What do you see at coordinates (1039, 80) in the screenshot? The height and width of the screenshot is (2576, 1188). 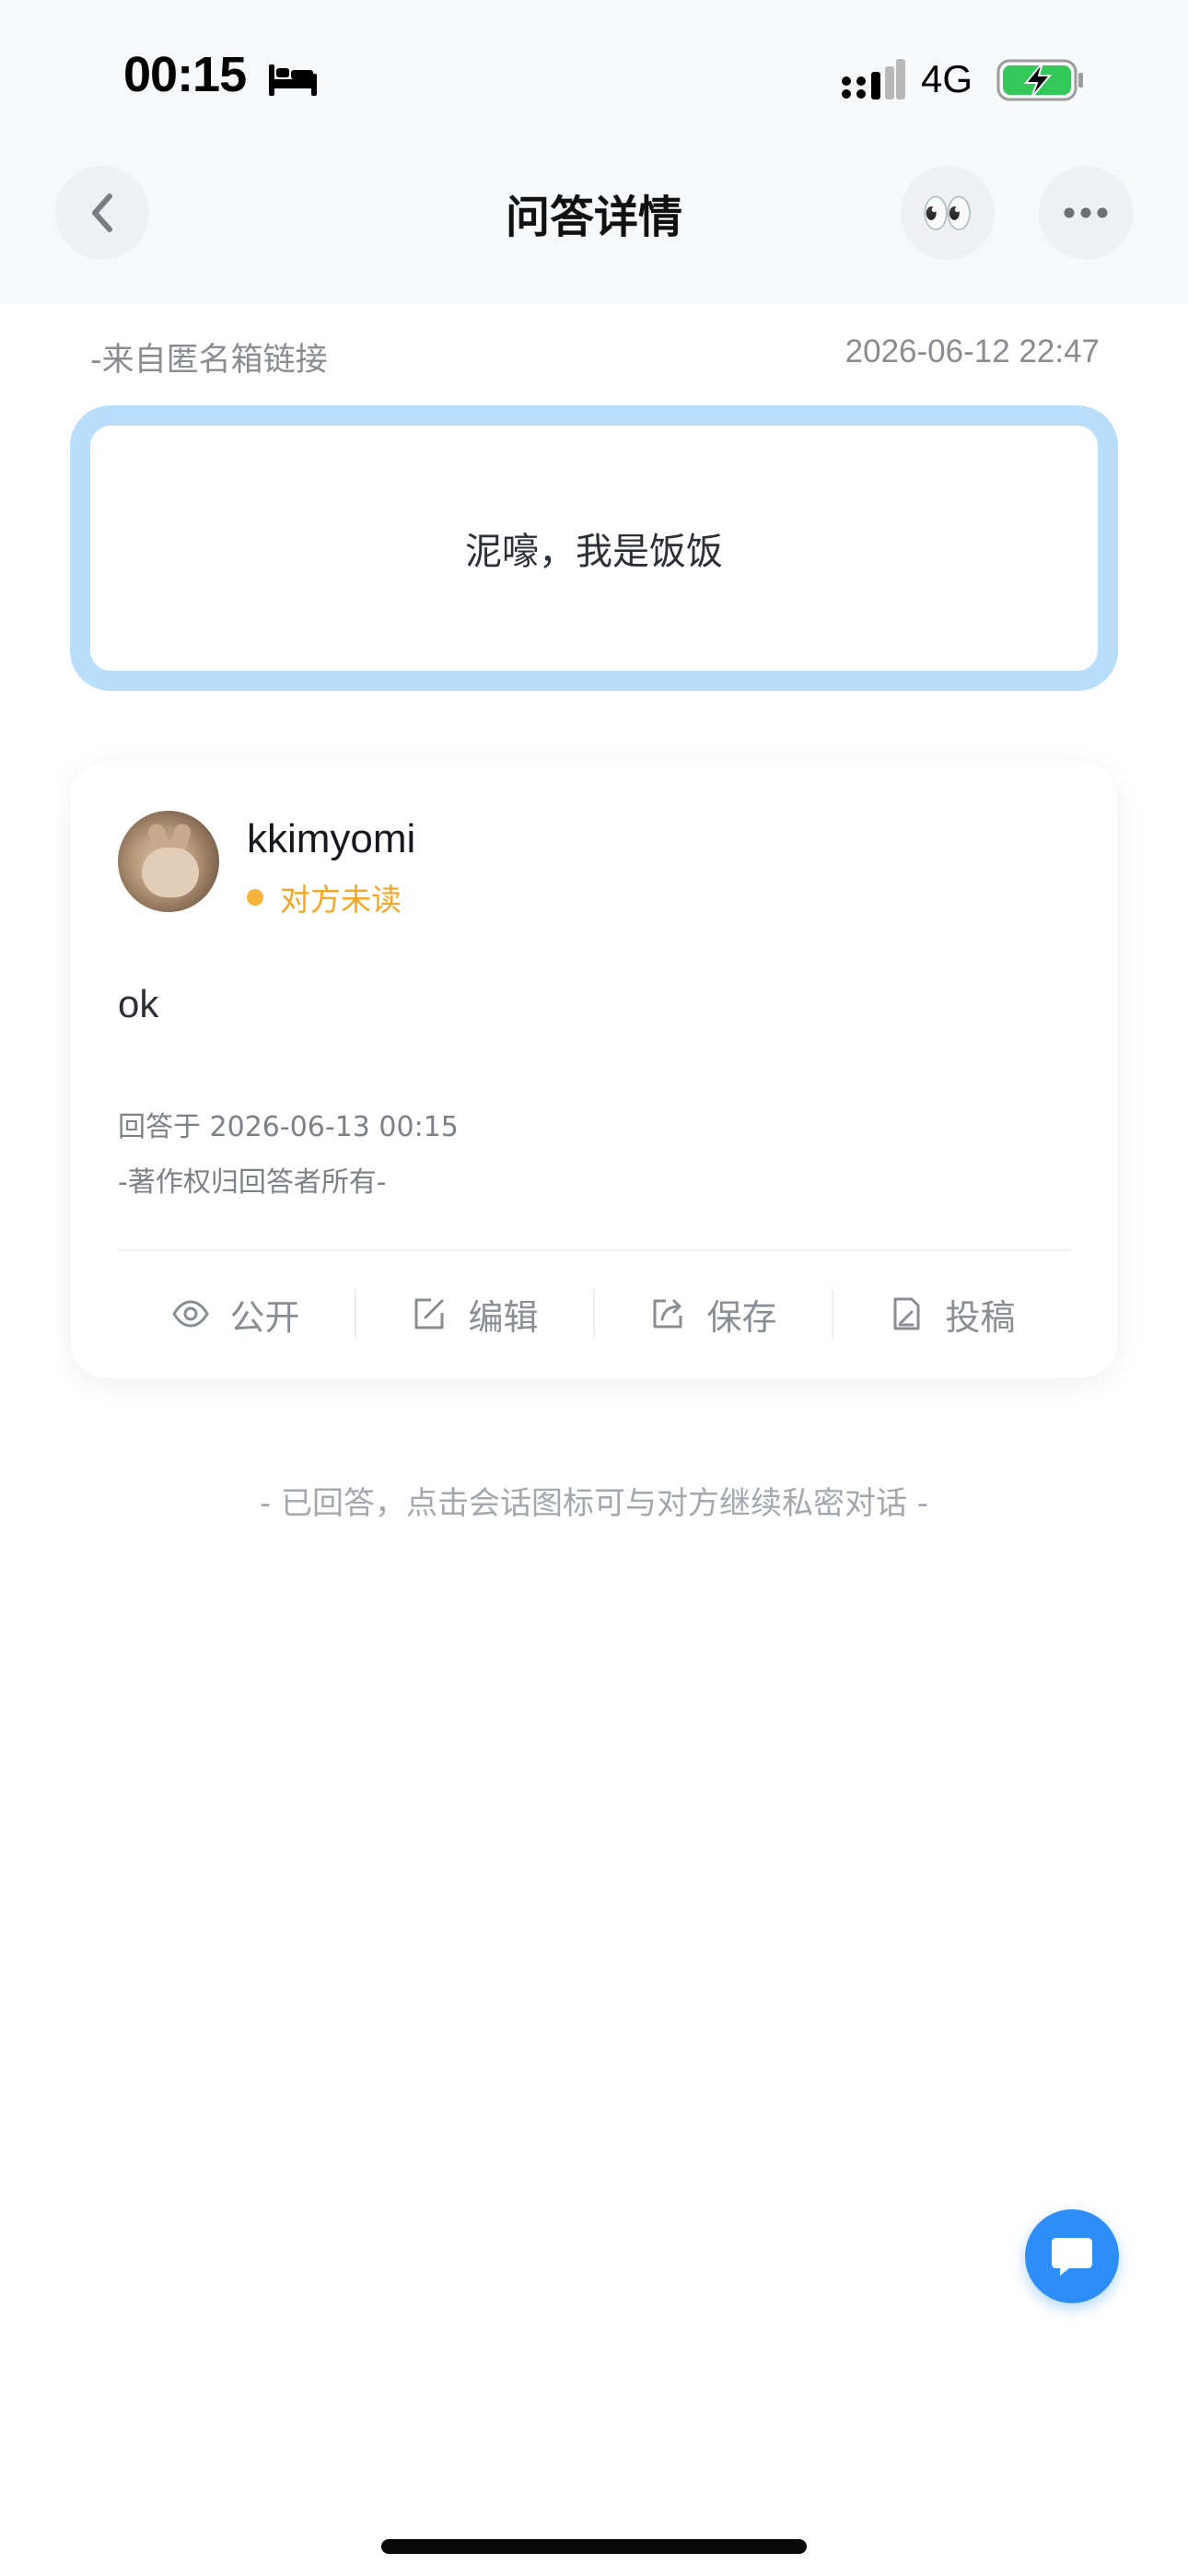 I see `battery-charging-icon` at bounding box center [1039, 80].